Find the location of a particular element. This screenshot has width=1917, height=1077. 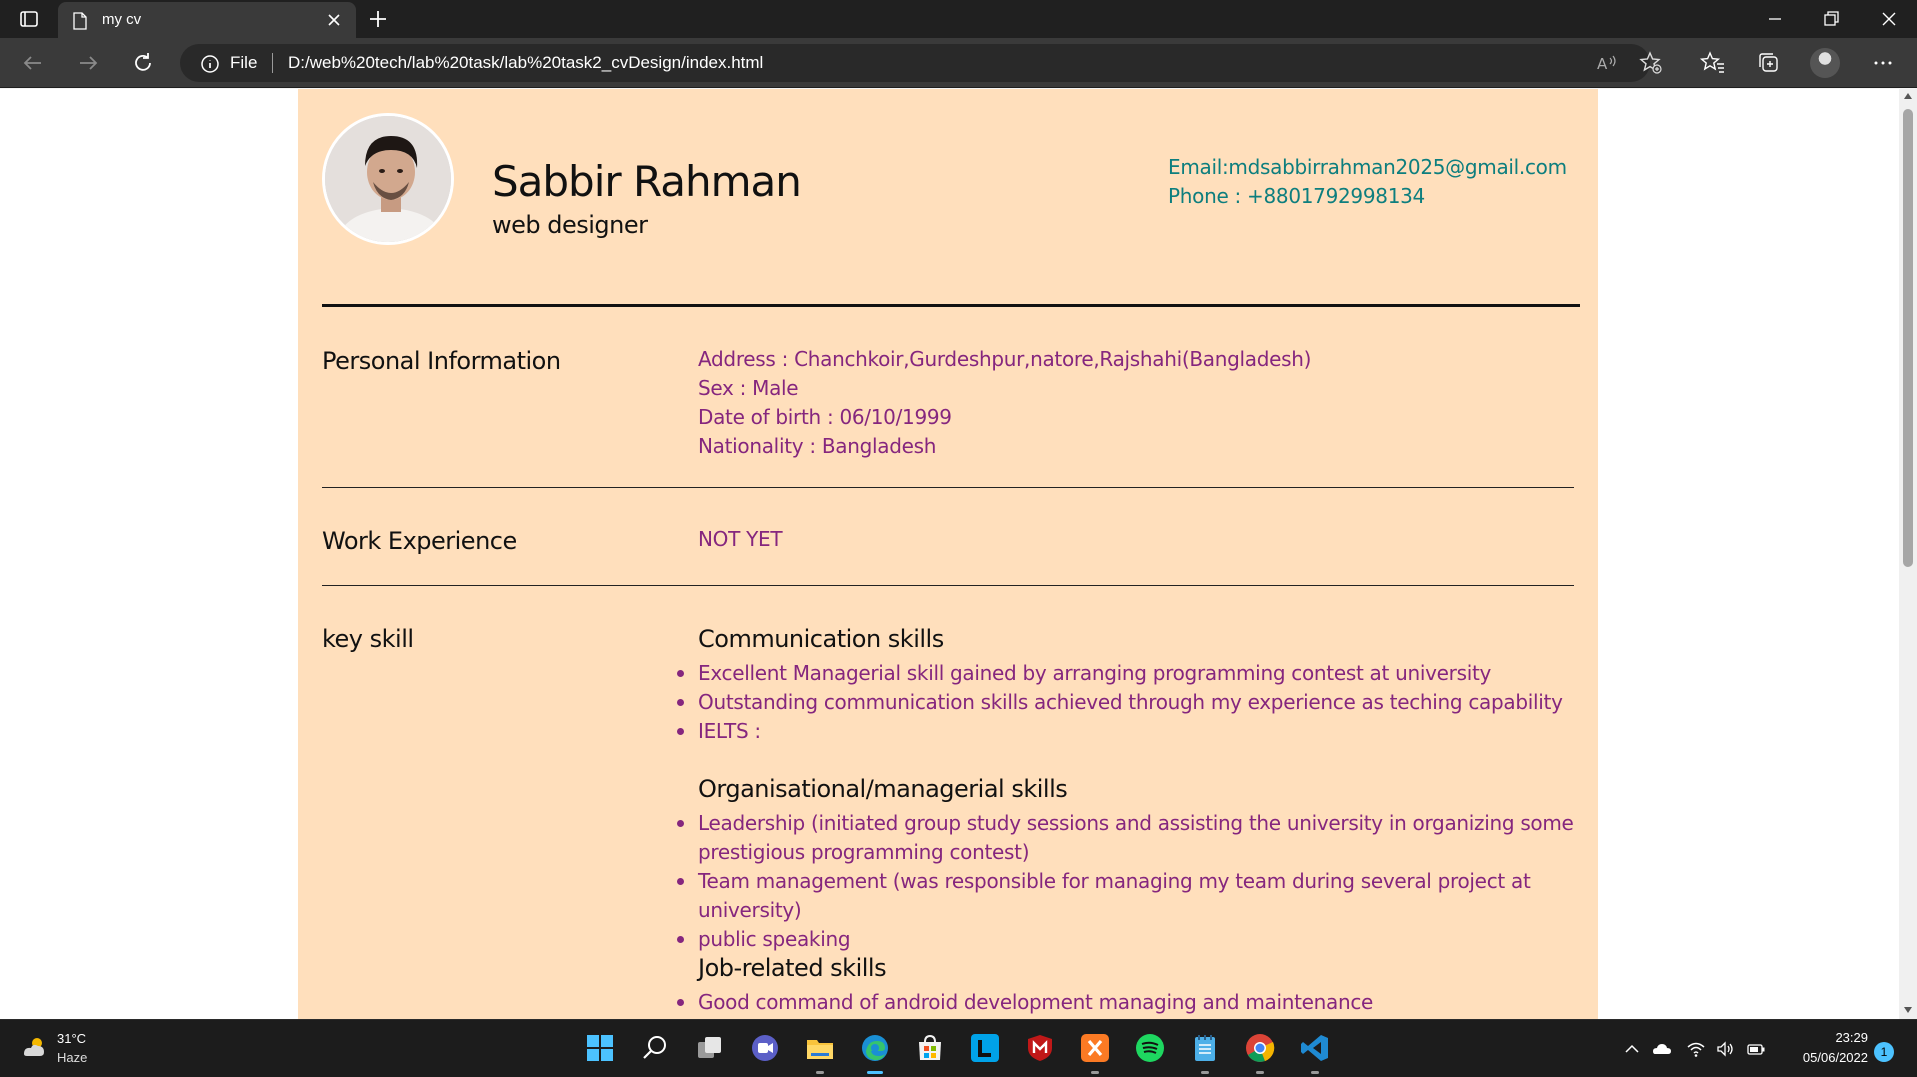

back-arrow-icon is located at coordinates (33, 63).